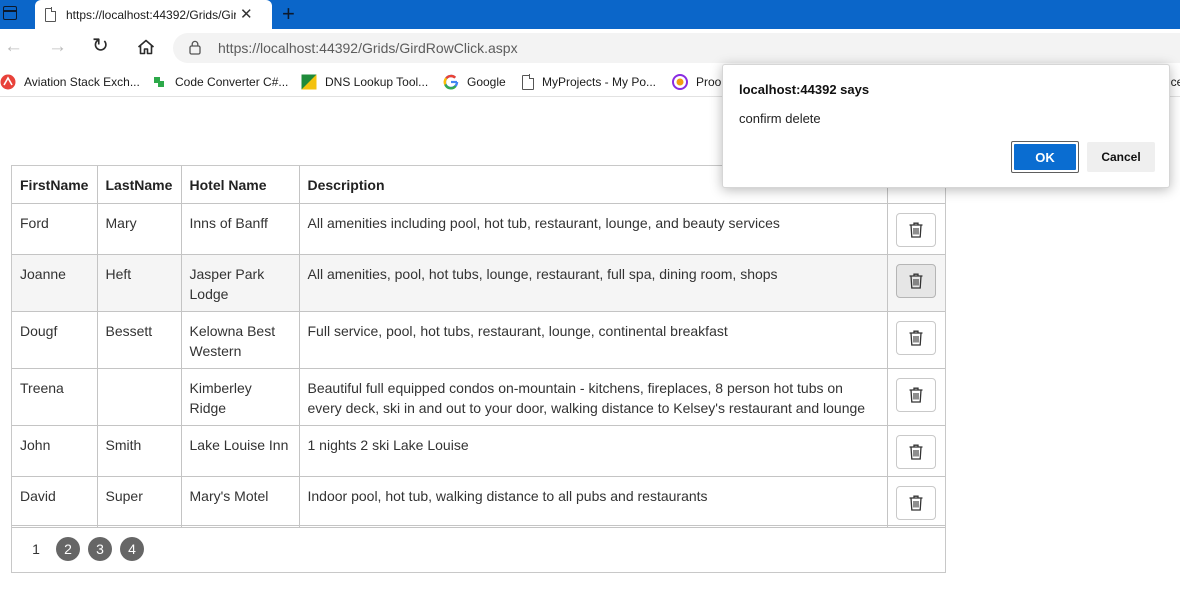  Describe the element at coordinates (100, 46) in the screenshot. I see `reload-icon: ↻` at that location.